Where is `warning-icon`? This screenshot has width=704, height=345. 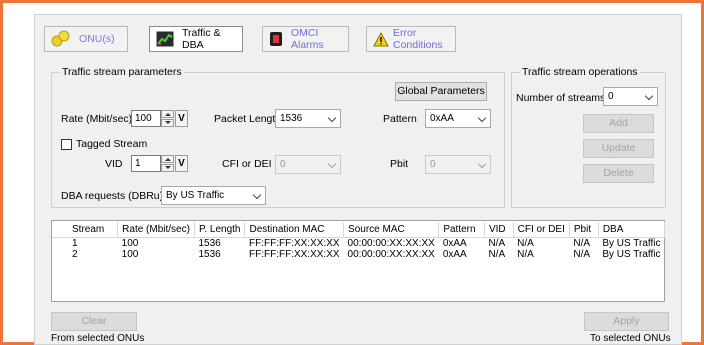 warning-icon is located at coordinates (381, 39).